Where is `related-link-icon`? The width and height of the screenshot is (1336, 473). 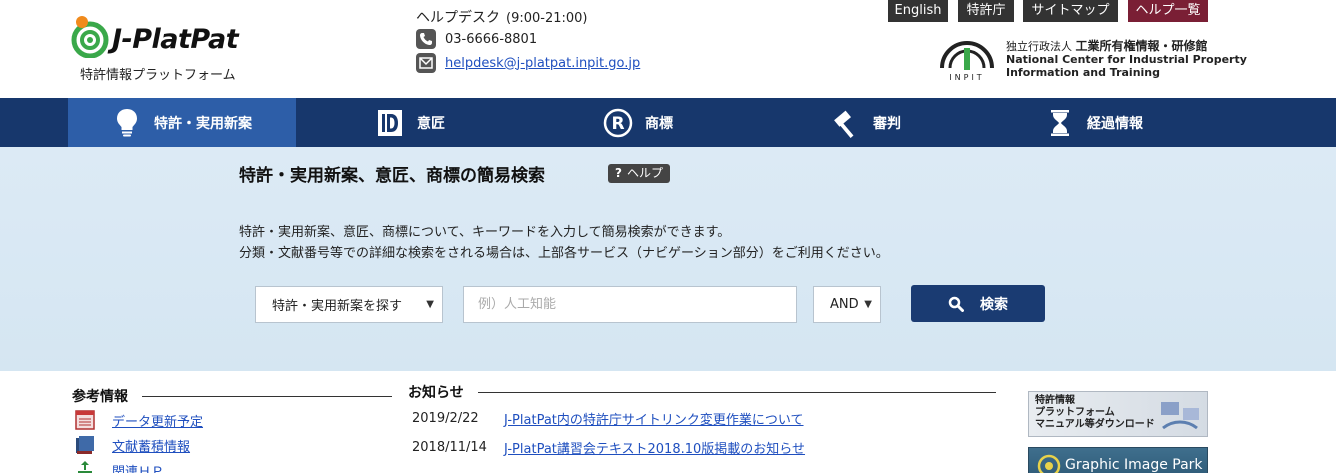 related-link-icon is located at coordinates (85, 466).